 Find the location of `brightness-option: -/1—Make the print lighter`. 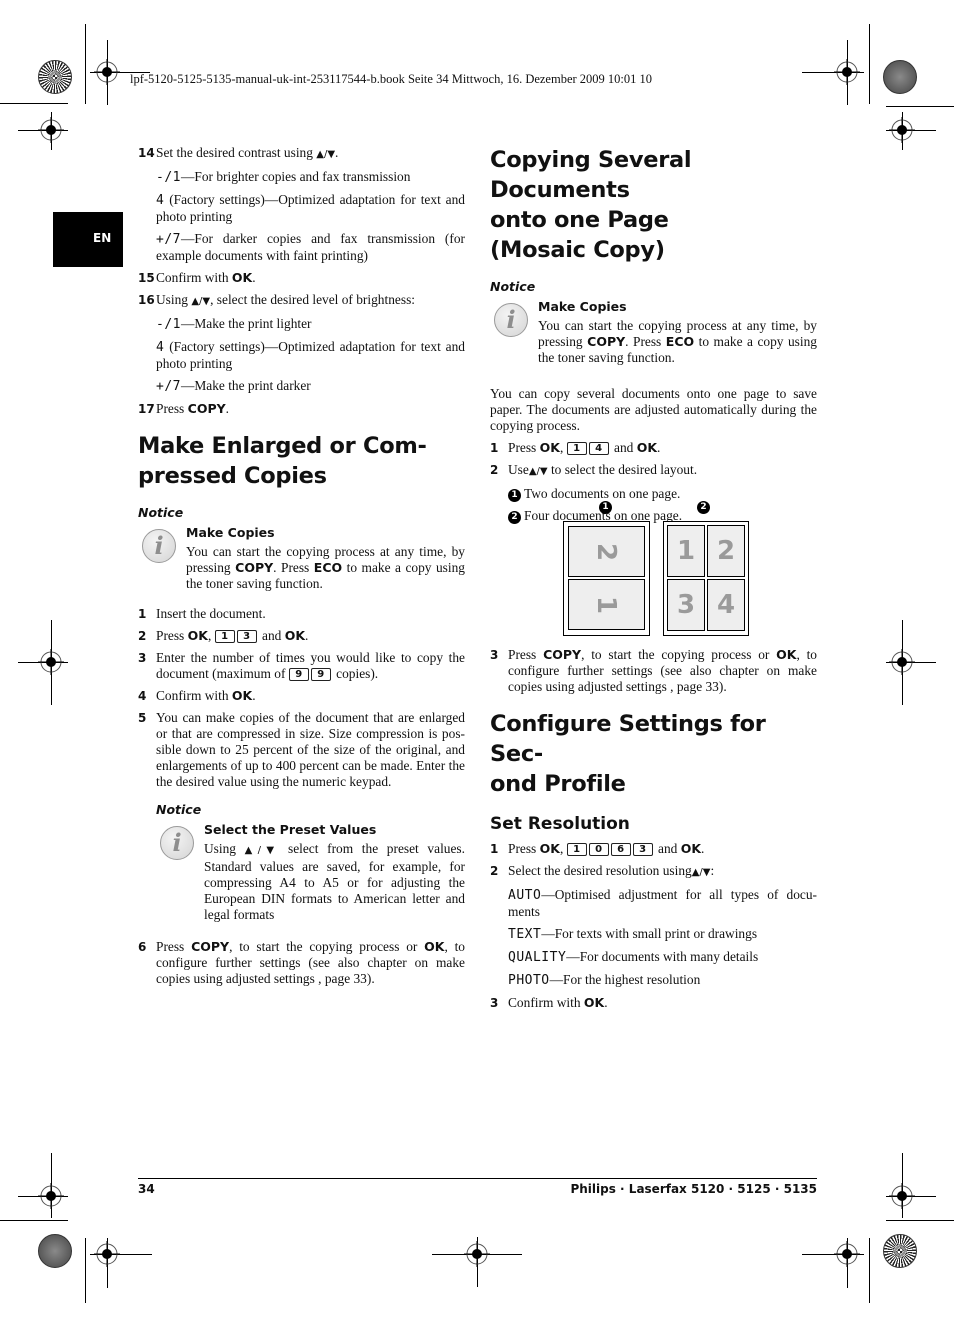

brightness-option: -/1—Make the print lighter is located at coordinates (234, 324).